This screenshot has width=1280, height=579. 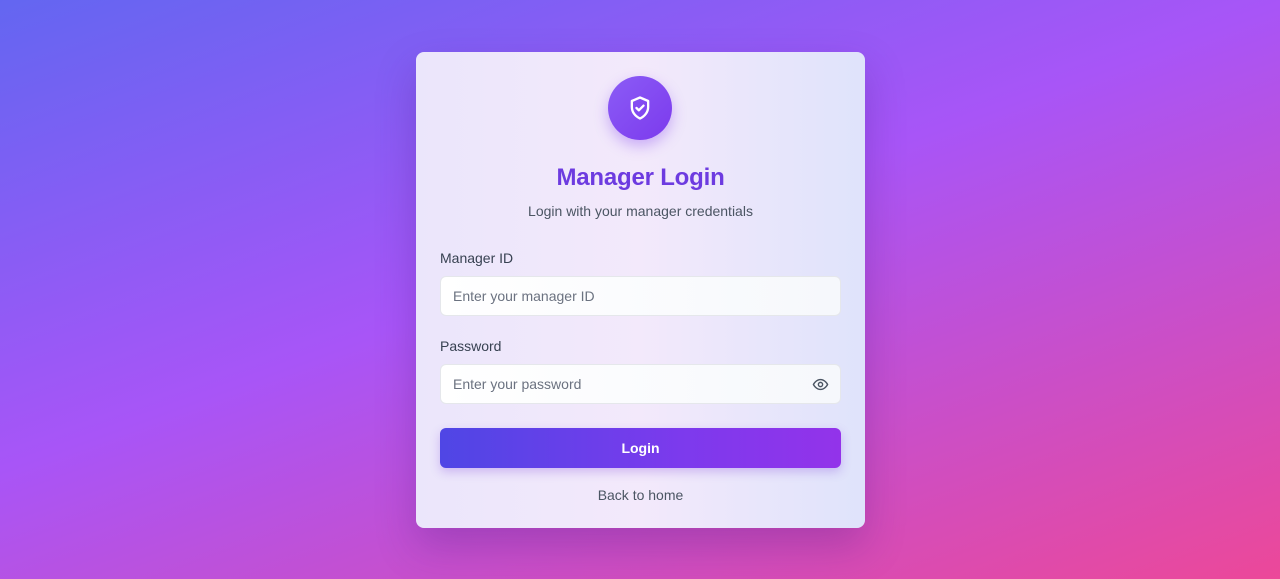 I want to click on password-input, so click(x=640, y=384).